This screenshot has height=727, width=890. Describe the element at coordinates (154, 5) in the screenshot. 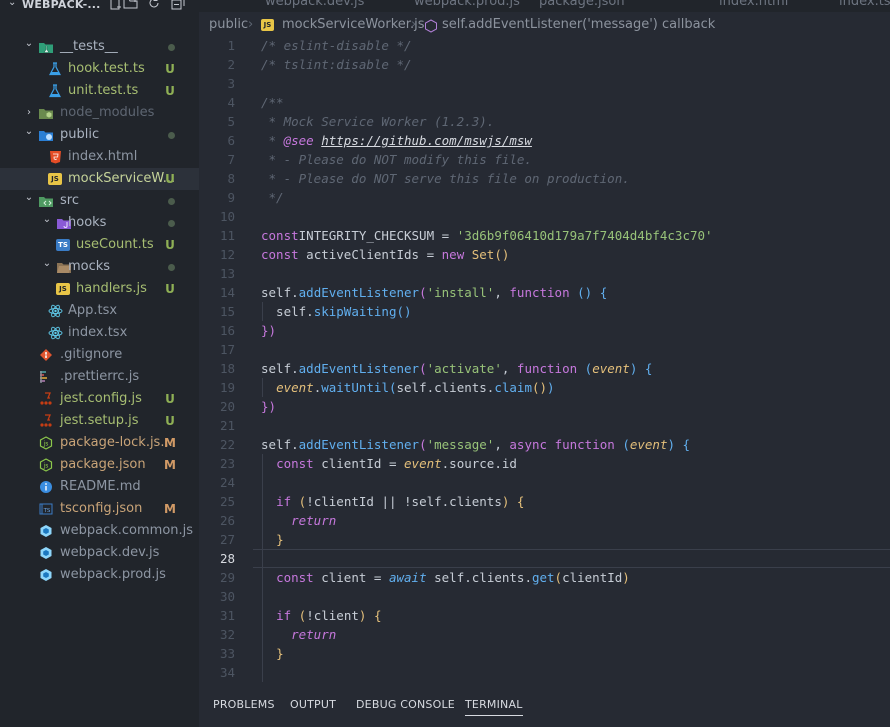

I see `refresh-icon` at that location.